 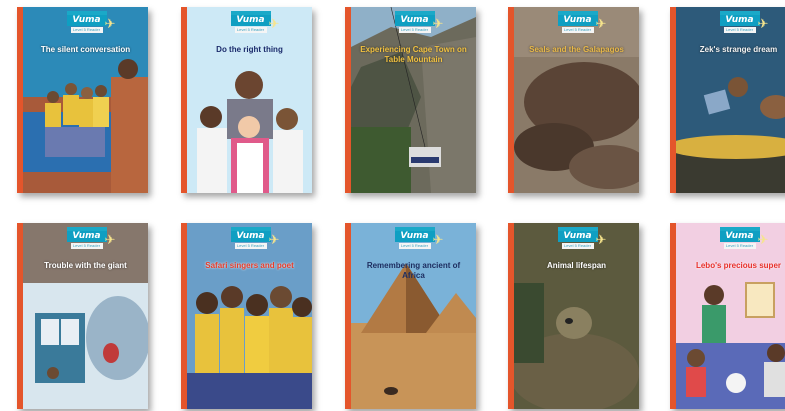 What do you see at coordinates (413, 270) in the screenshot?
I see `book-title: Remembering ancient of Africa` at bounding box center [413, 270].